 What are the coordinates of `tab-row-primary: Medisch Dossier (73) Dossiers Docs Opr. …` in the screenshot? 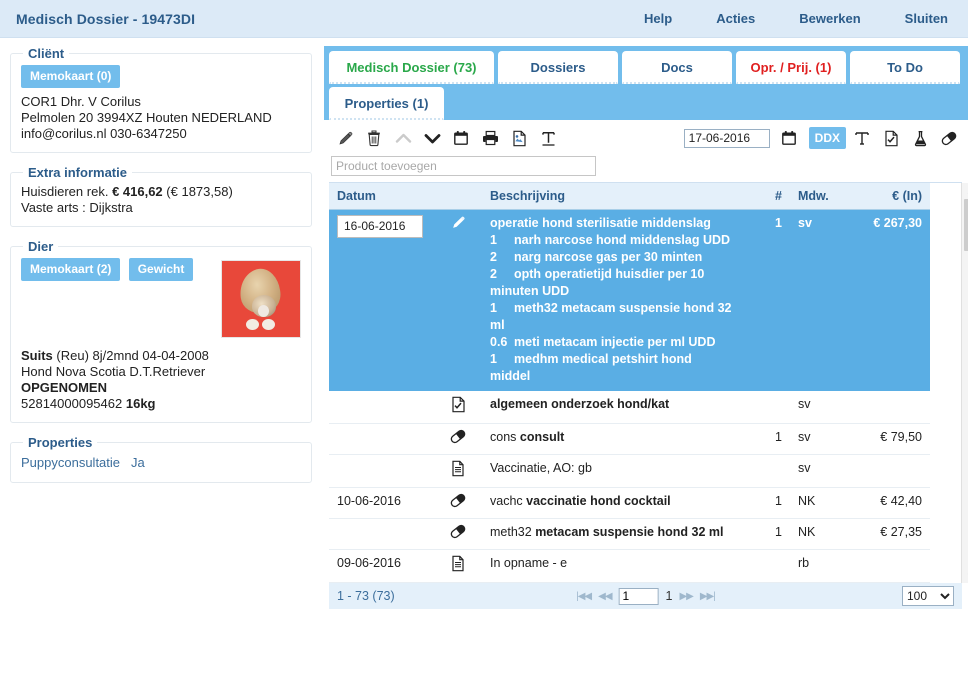 It's located at (646, 67).